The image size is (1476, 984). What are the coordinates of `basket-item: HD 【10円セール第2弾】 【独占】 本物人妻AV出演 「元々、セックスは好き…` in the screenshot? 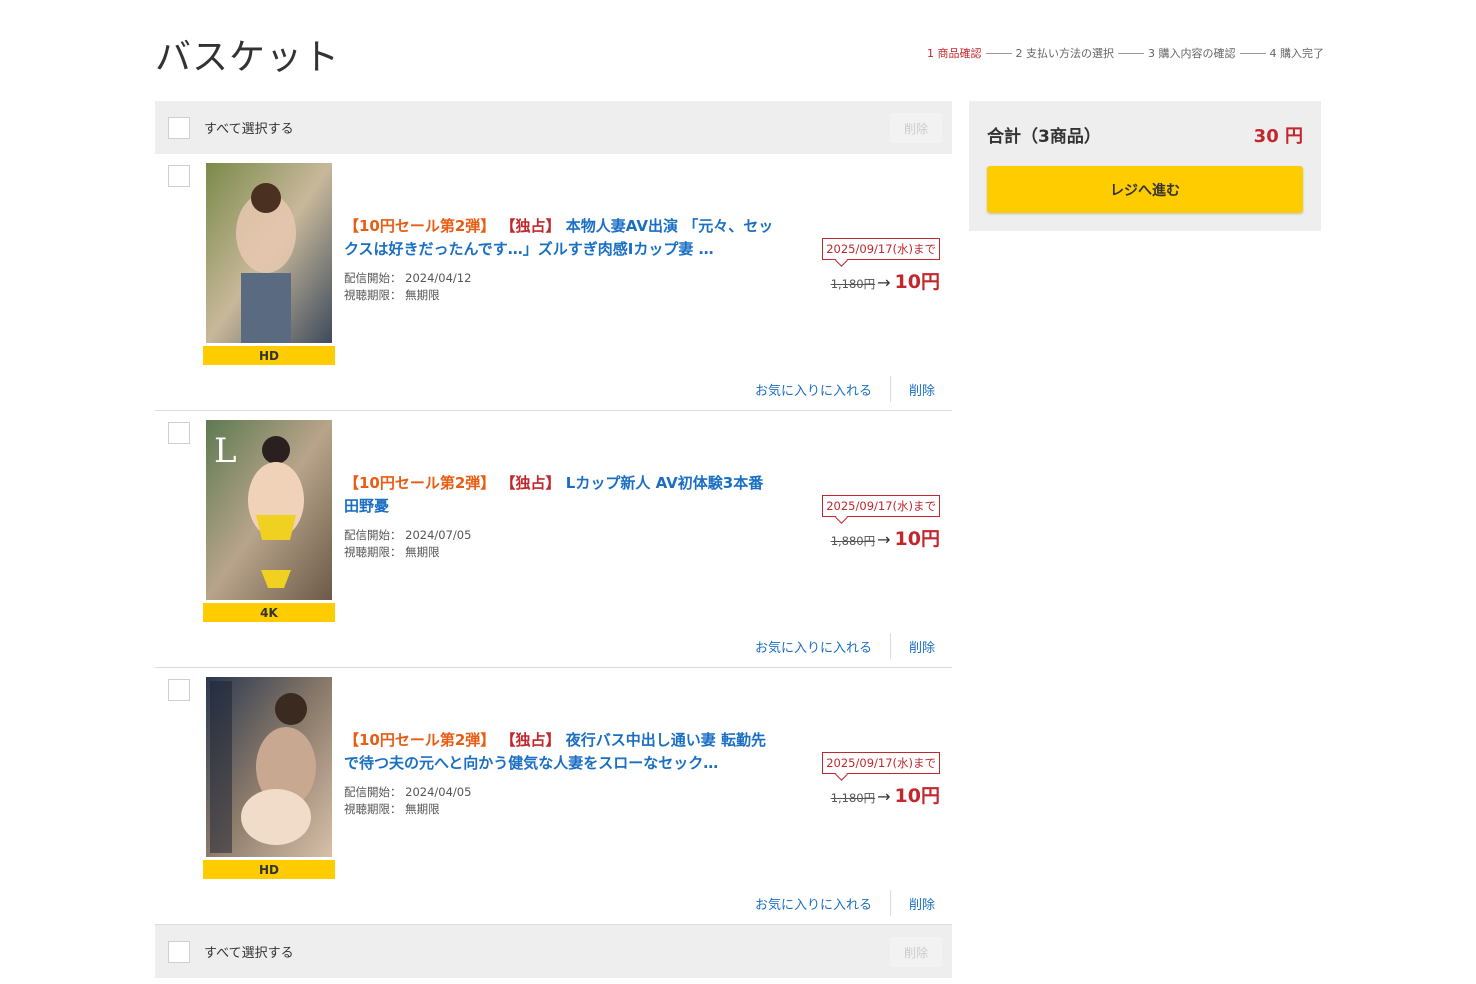 It's located at (553, 282).